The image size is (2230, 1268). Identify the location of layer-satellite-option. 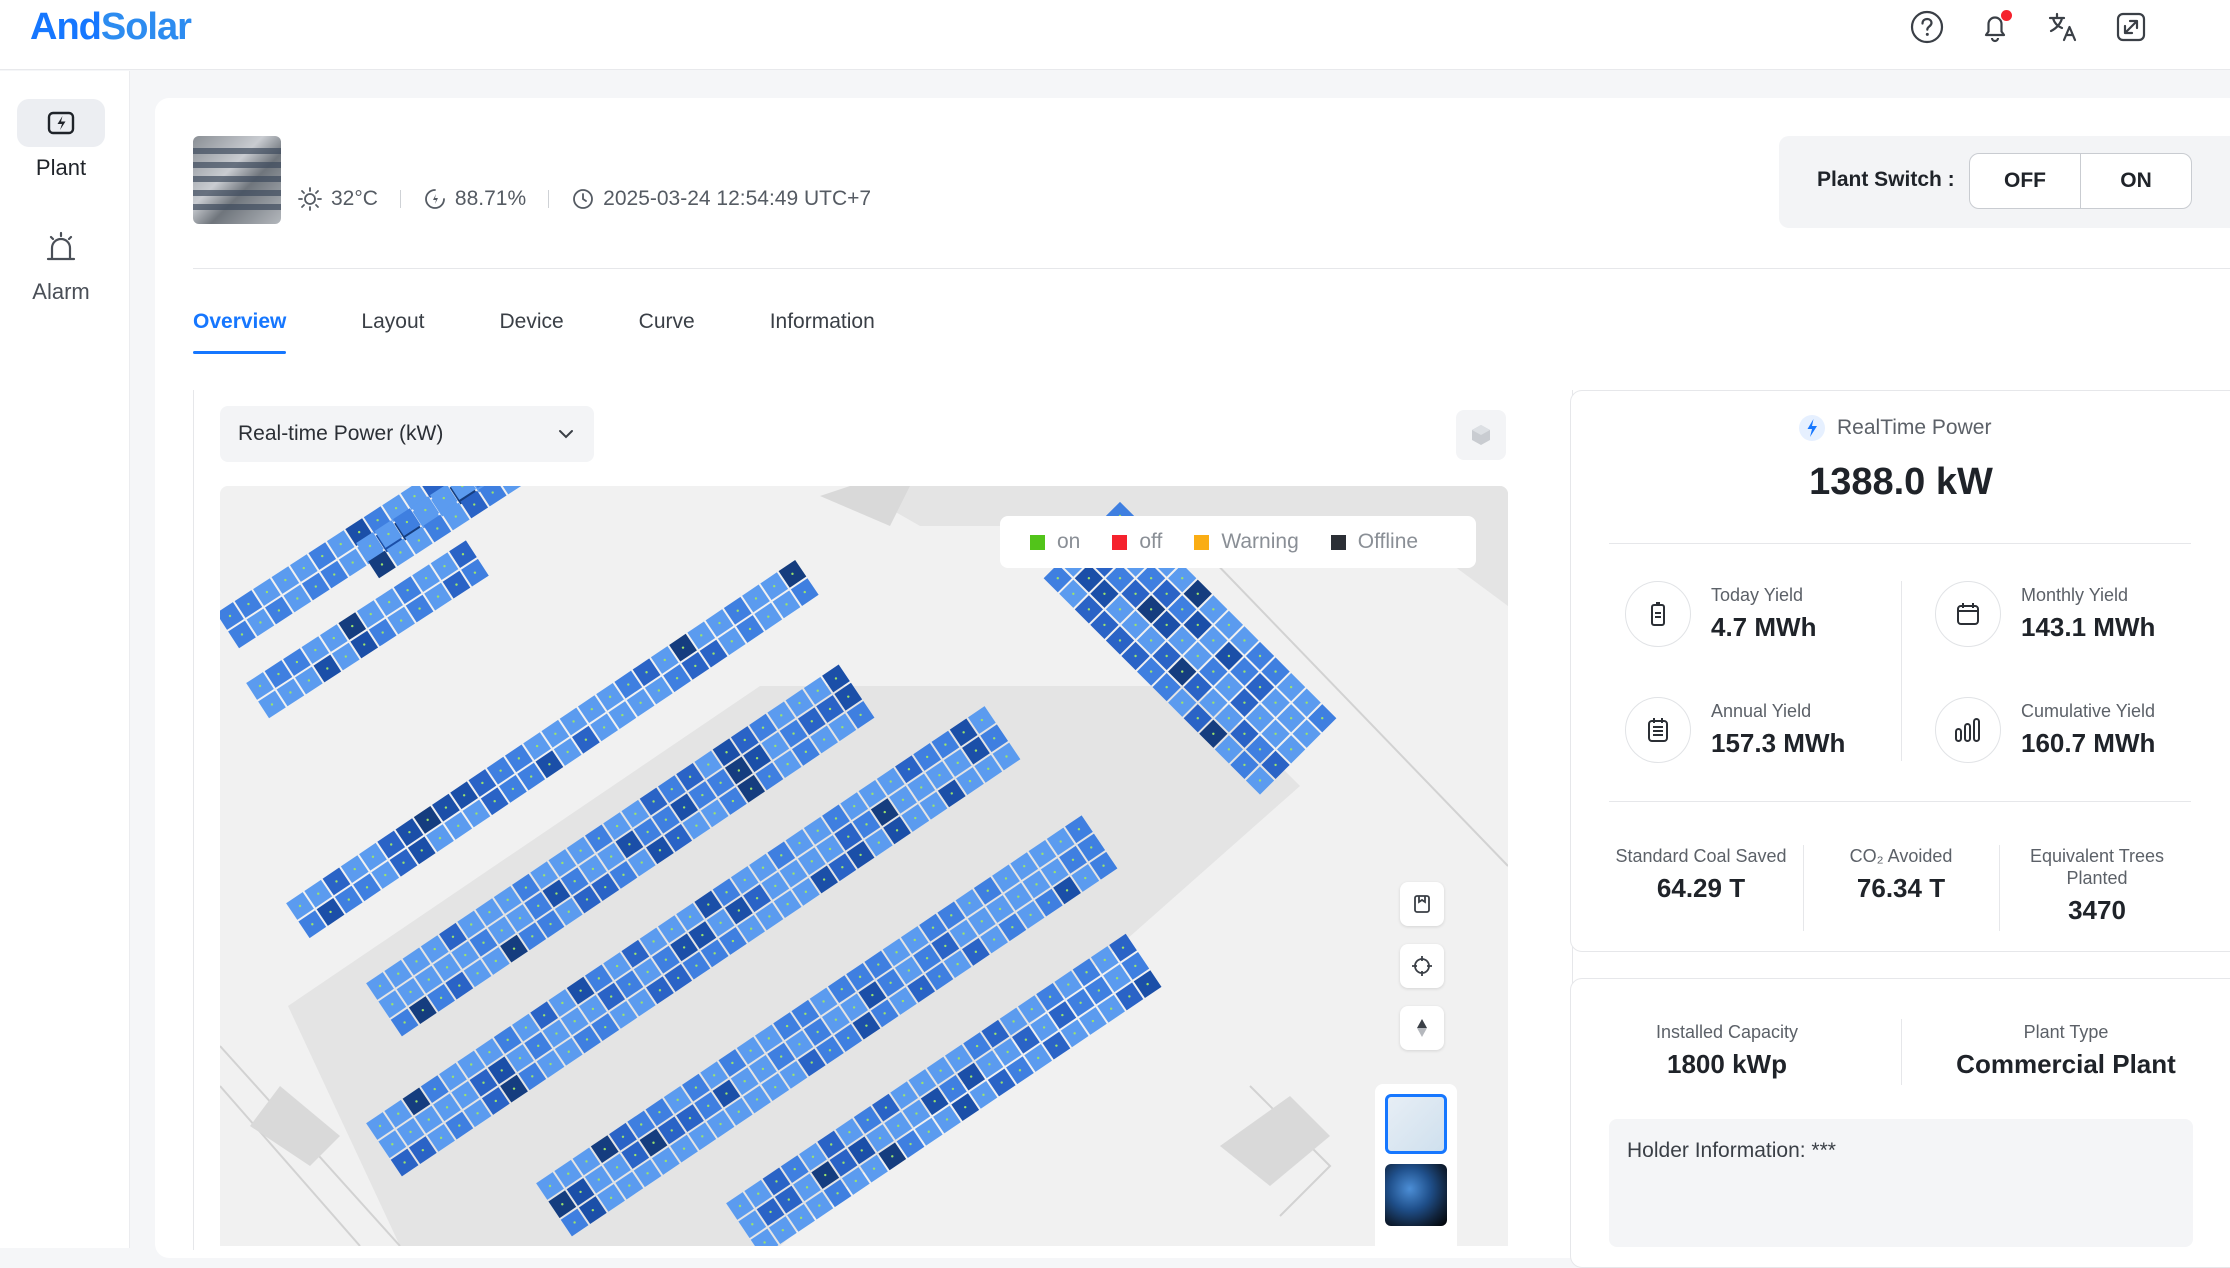
(1416, 1195).